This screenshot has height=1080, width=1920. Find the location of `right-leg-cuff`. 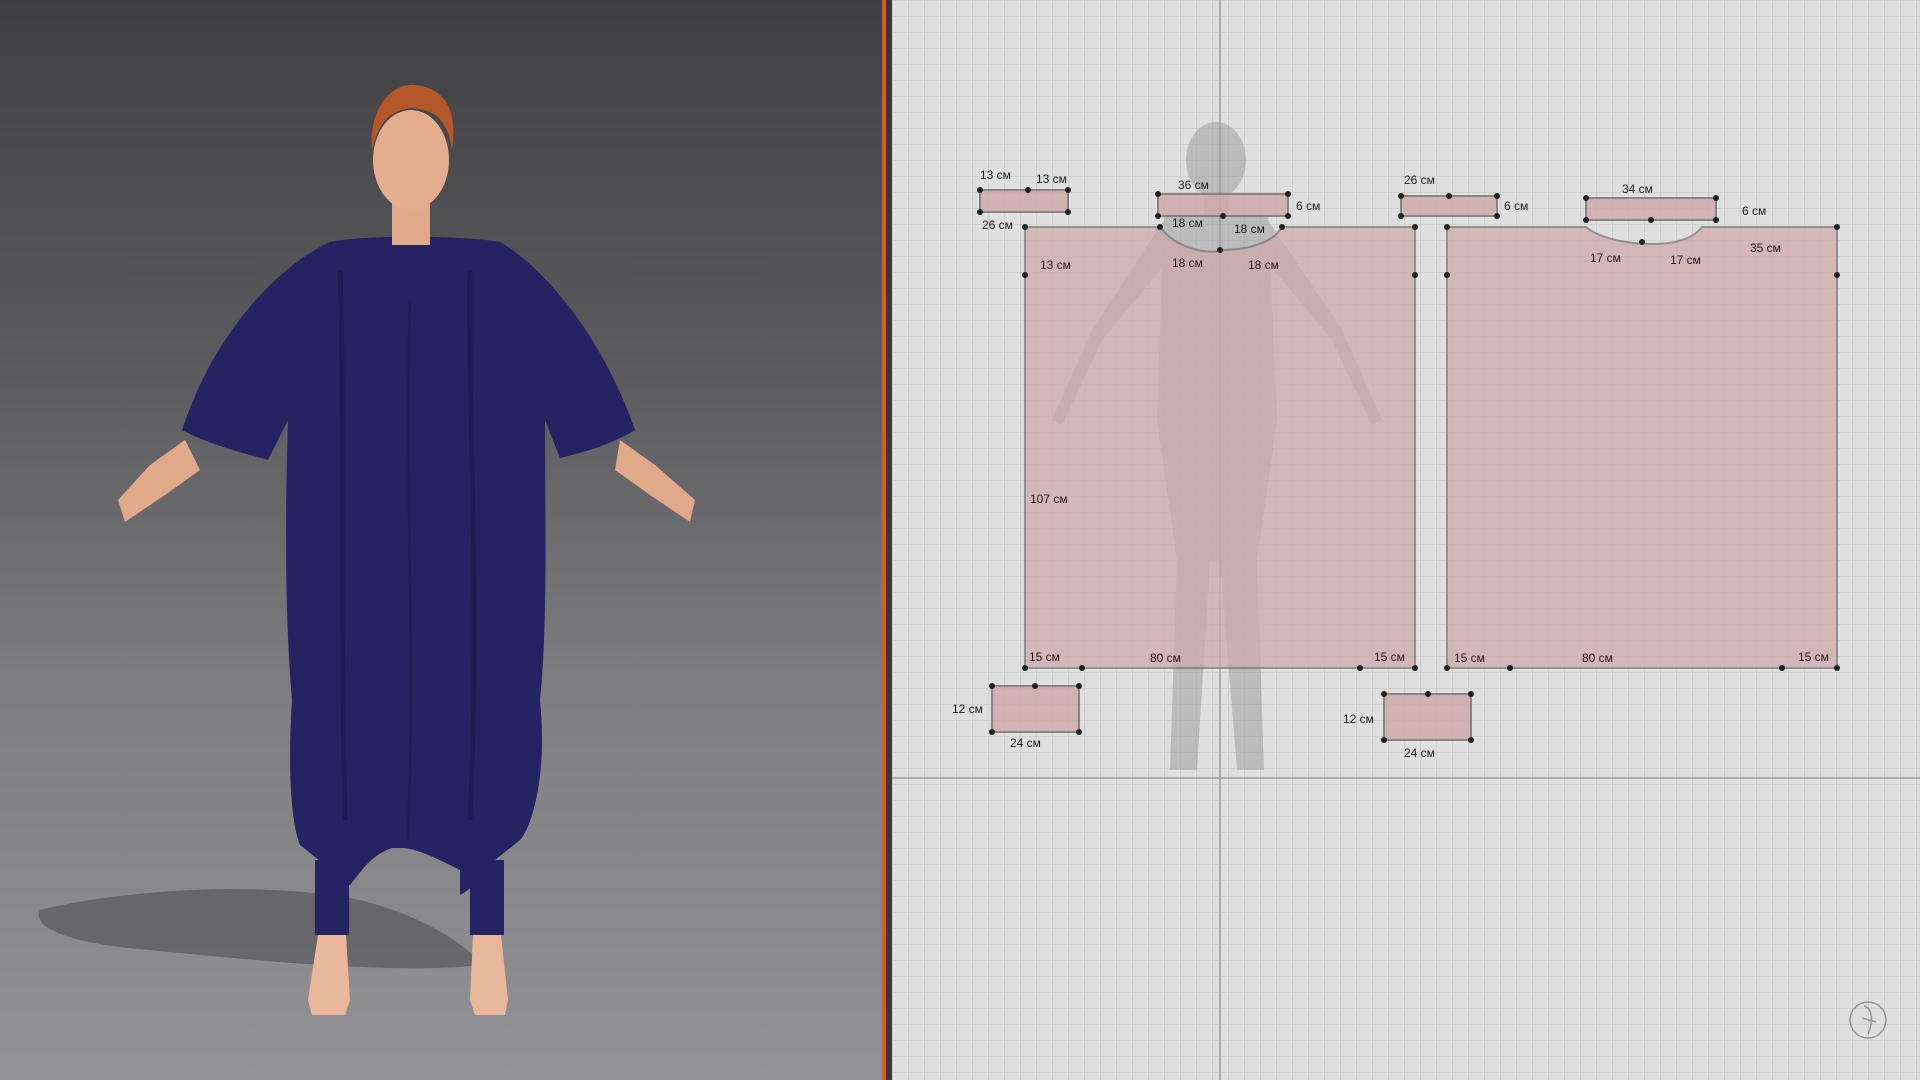

right-leg-cuff is located at coordinates (487, 897).